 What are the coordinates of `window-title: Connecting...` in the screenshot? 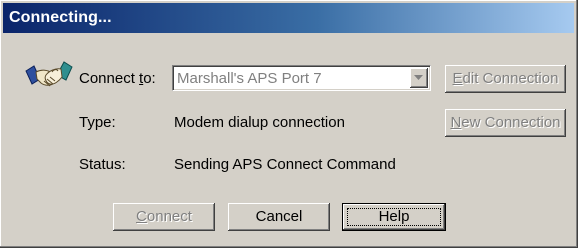 It's located at (60, 17).